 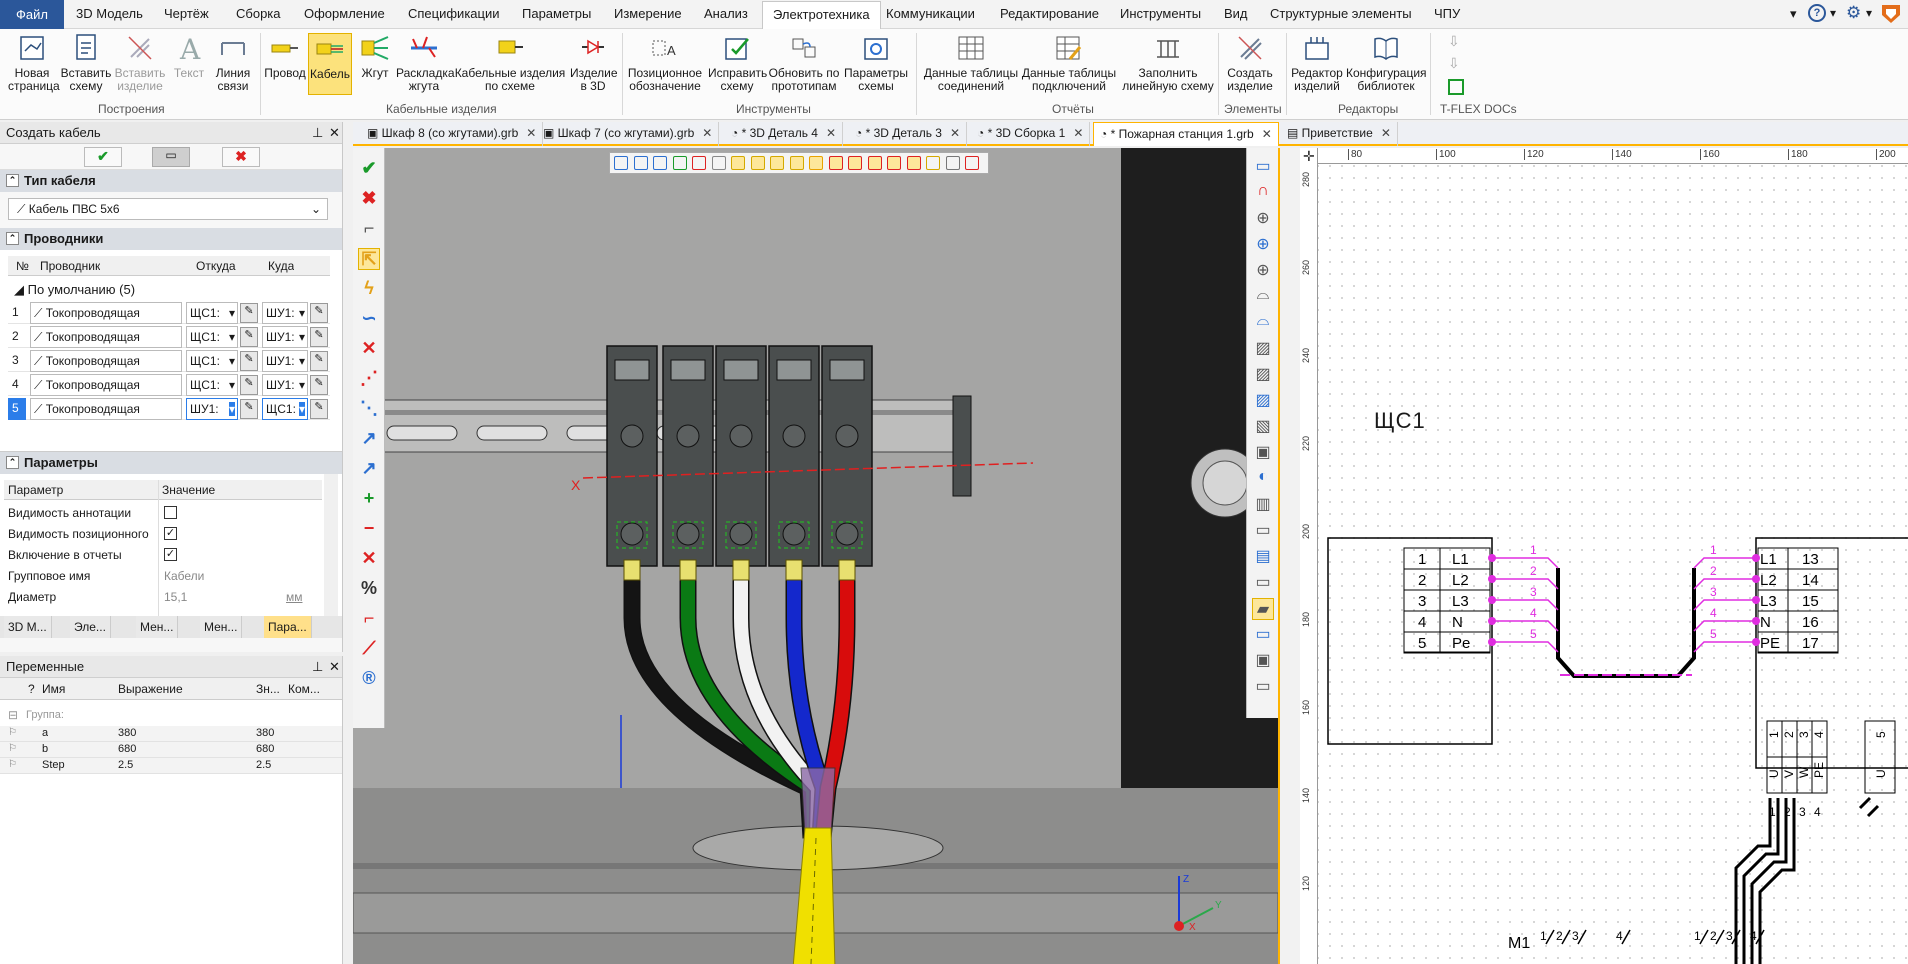 What do you see at coordinates (140, 63) in the screenshot?
I see `insert-item-button: Вставить изделие` at bounding box center [140, 63].